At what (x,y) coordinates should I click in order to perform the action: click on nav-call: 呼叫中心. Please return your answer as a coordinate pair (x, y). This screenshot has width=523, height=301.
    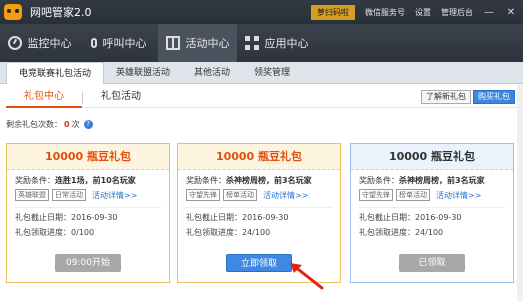
    Looking at the image, I should click on (118, 43).